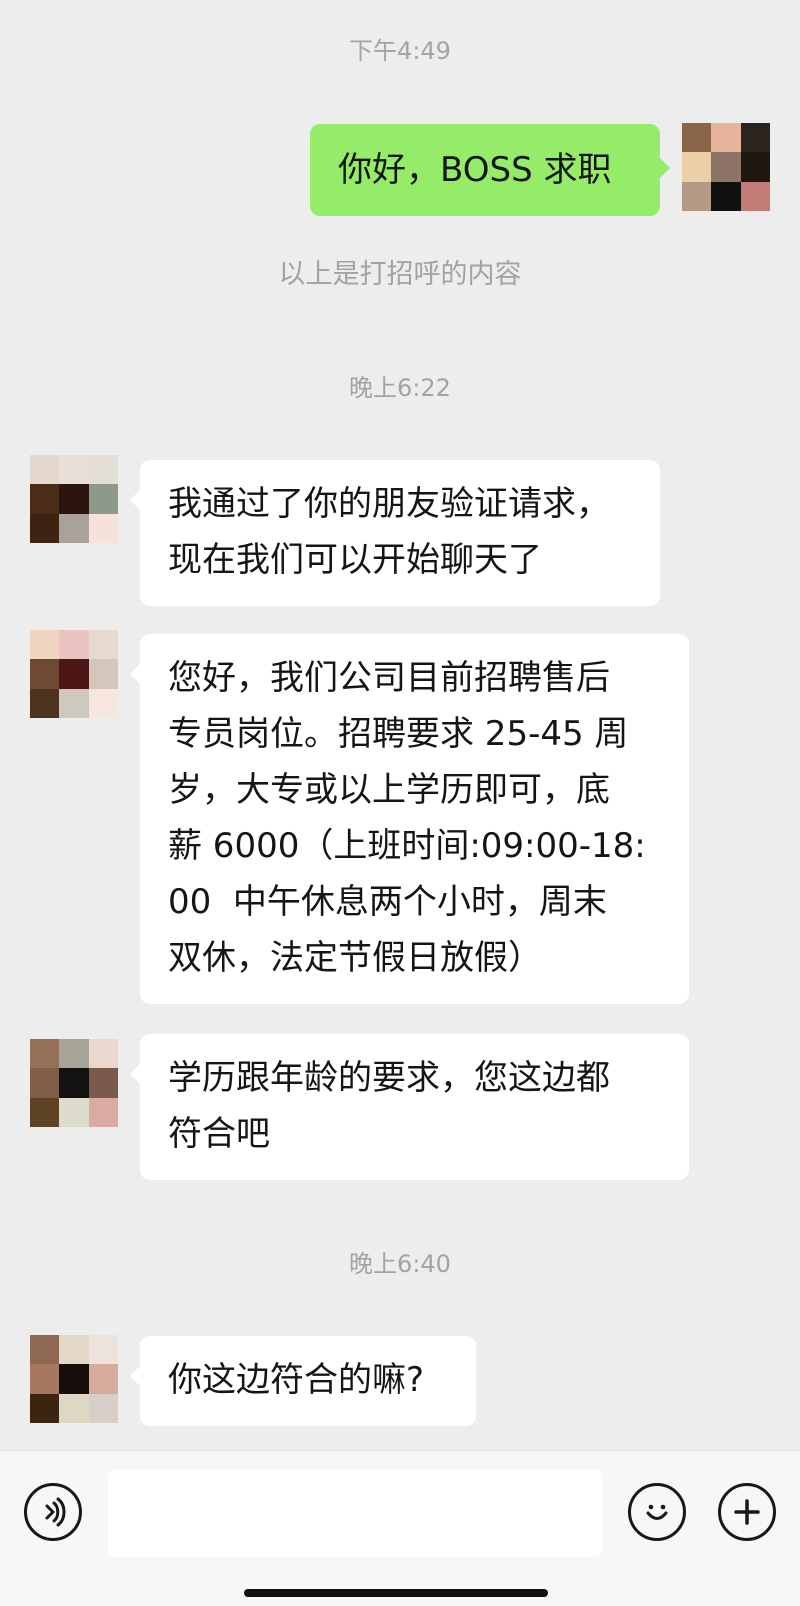 This screenshot has height=1606, width=800. Describe the element at coordinates (409, 1107) in the screenshot. I see `message-bubble-received: 学历跟年龄的要求，您这边都 符合吧` at that location.